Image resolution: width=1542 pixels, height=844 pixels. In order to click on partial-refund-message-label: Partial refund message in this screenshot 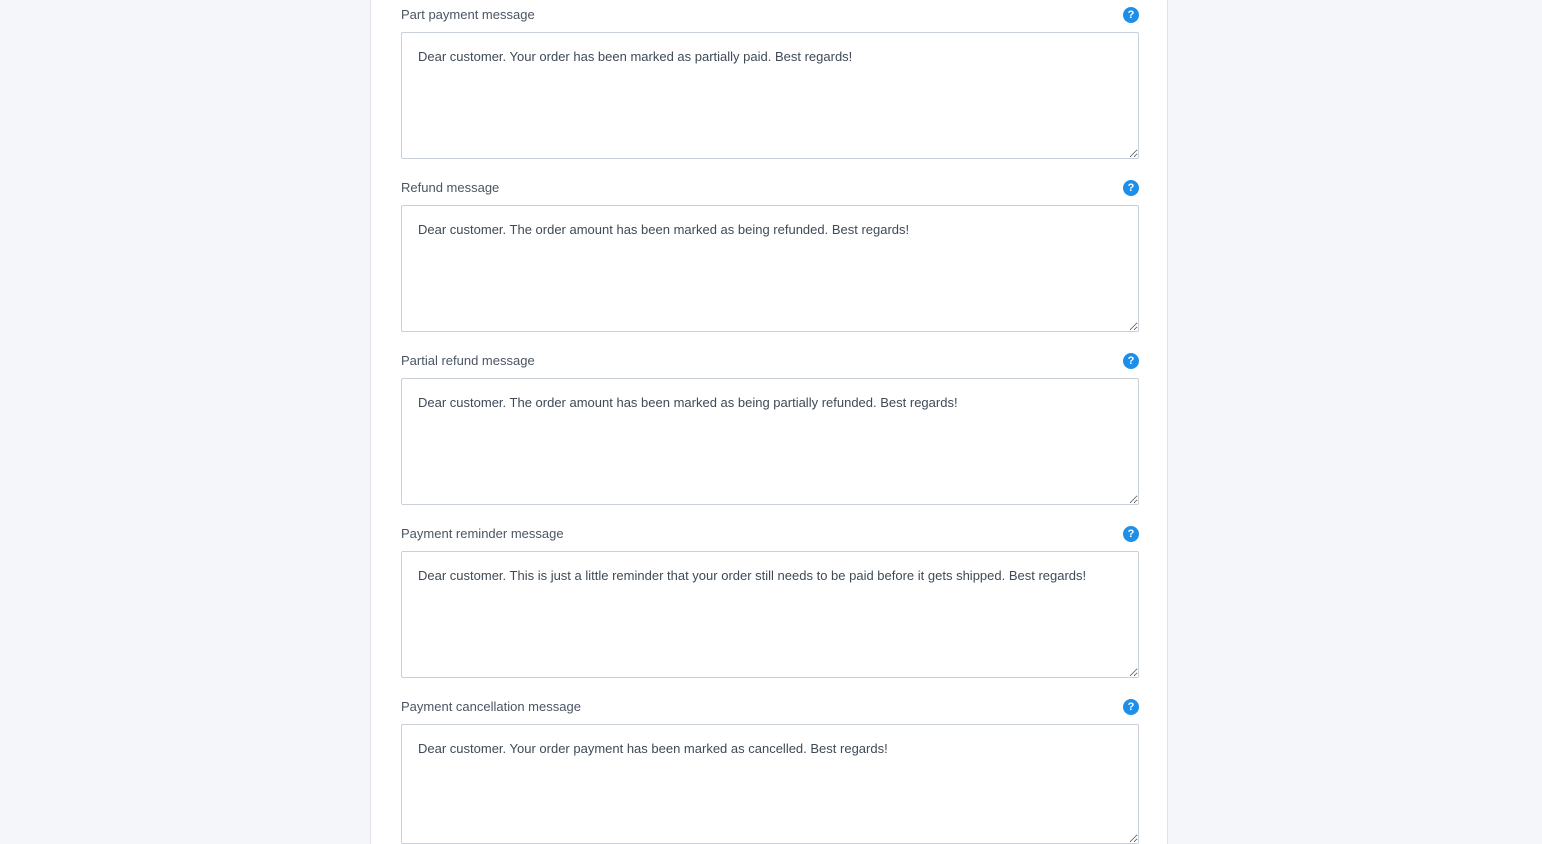, I will do `click(468, 360)`.